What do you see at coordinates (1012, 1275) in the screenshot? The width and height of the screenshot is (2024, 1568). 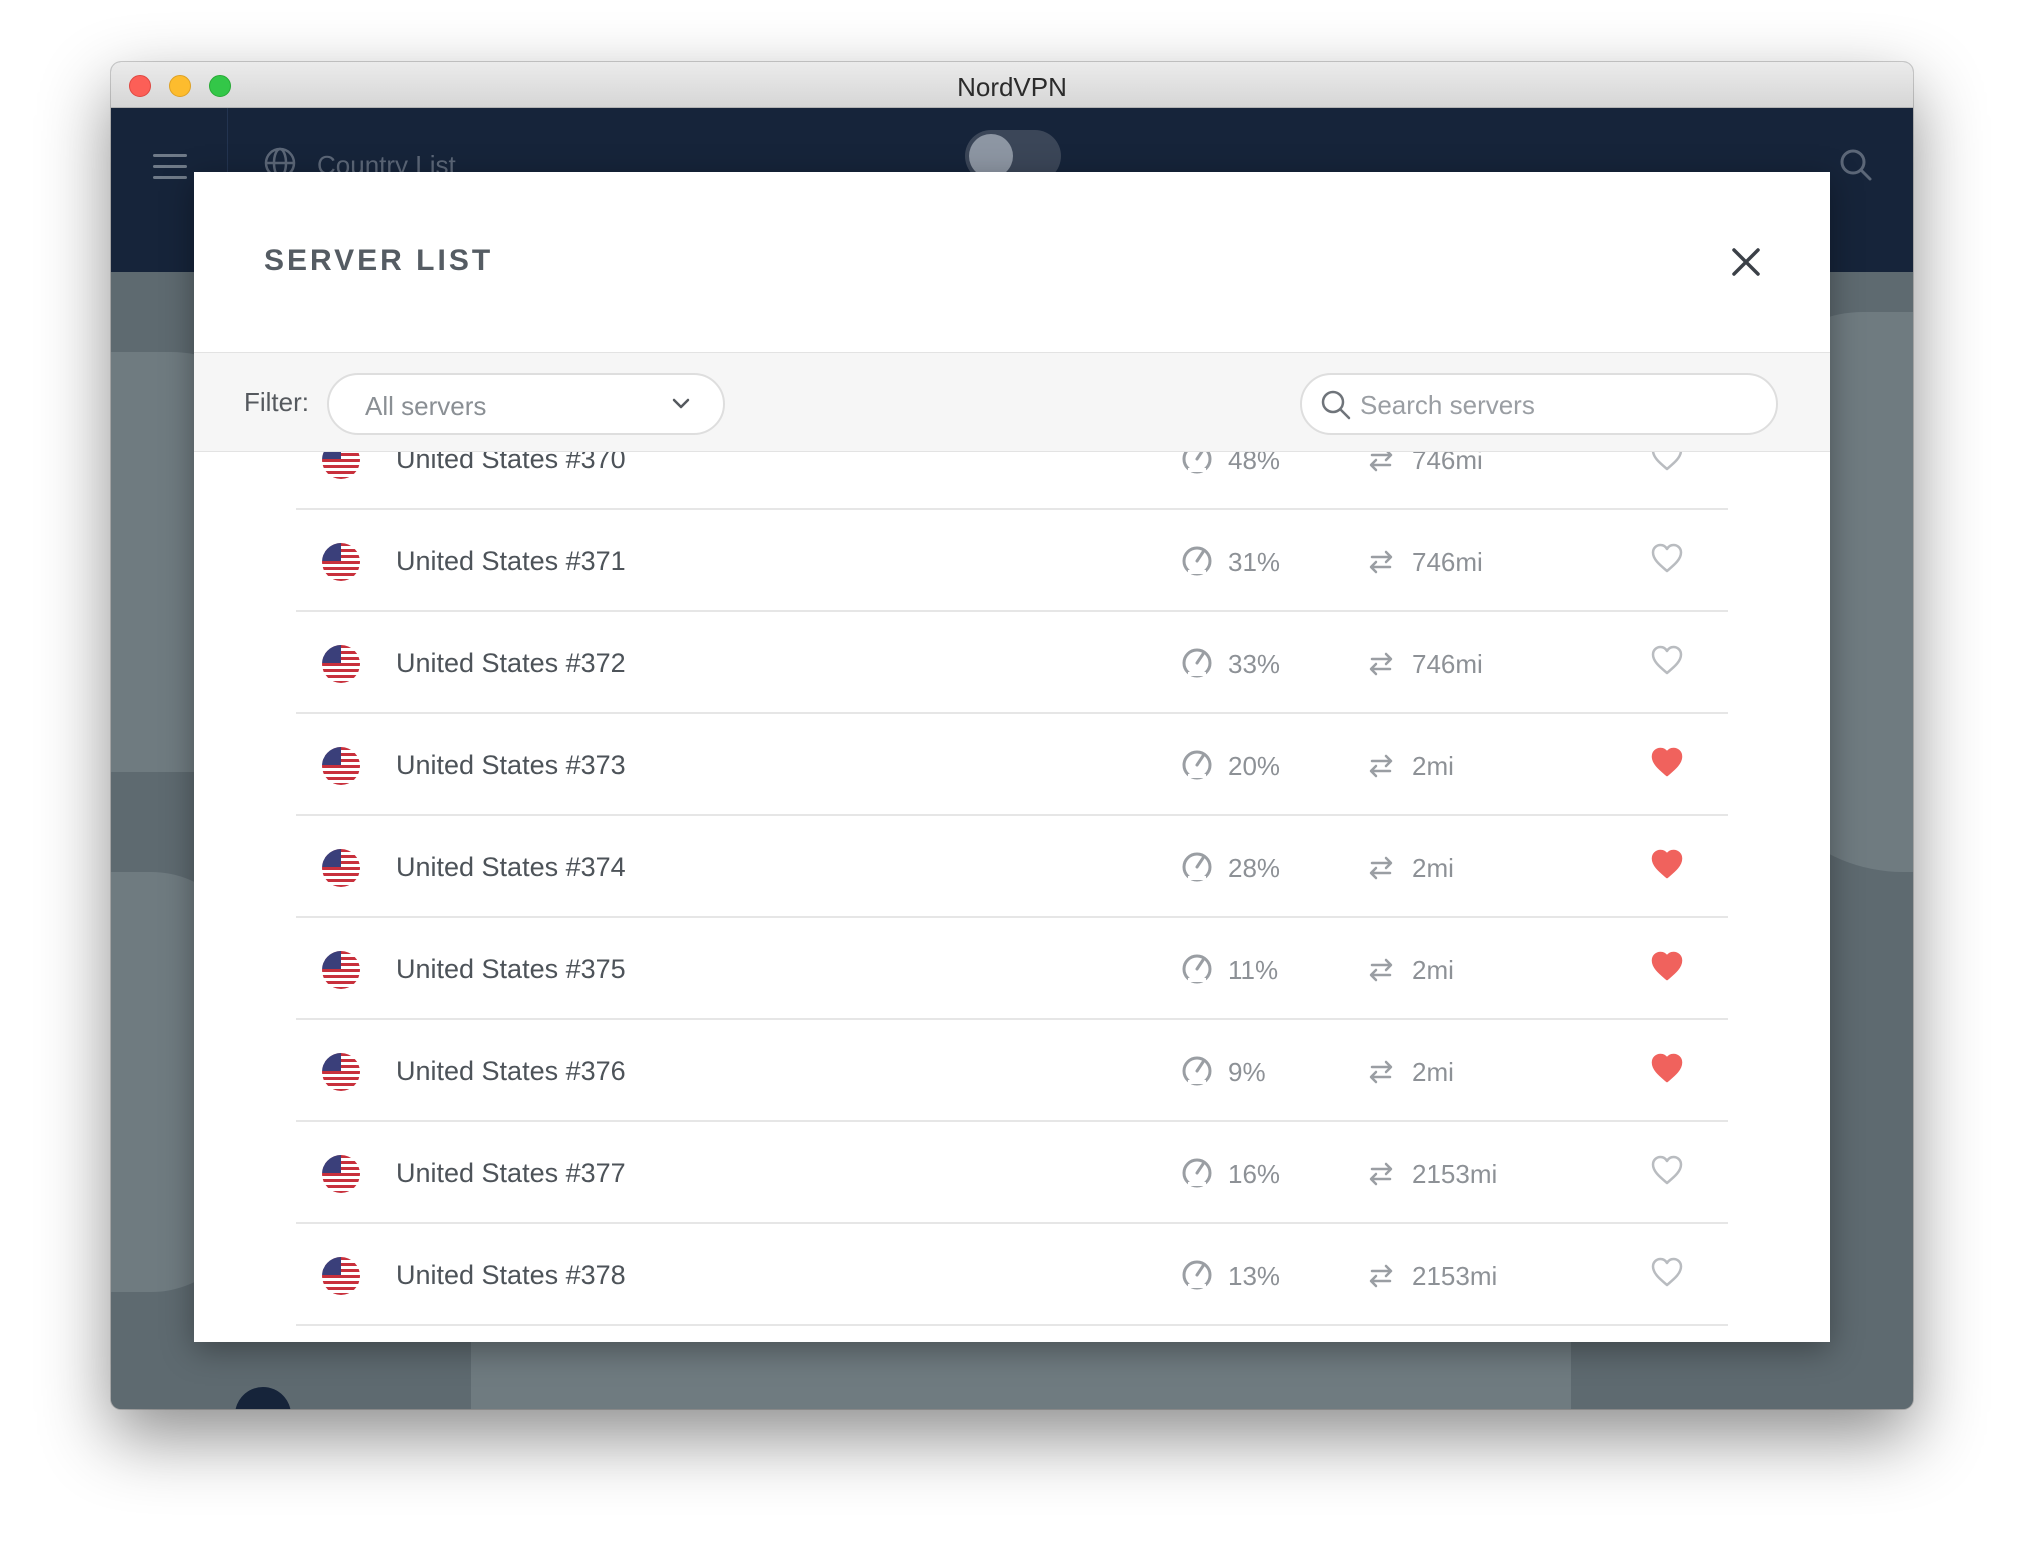 I see `server-row: United States #378 13% 2153mi` at bounding box center [1012, 1275].